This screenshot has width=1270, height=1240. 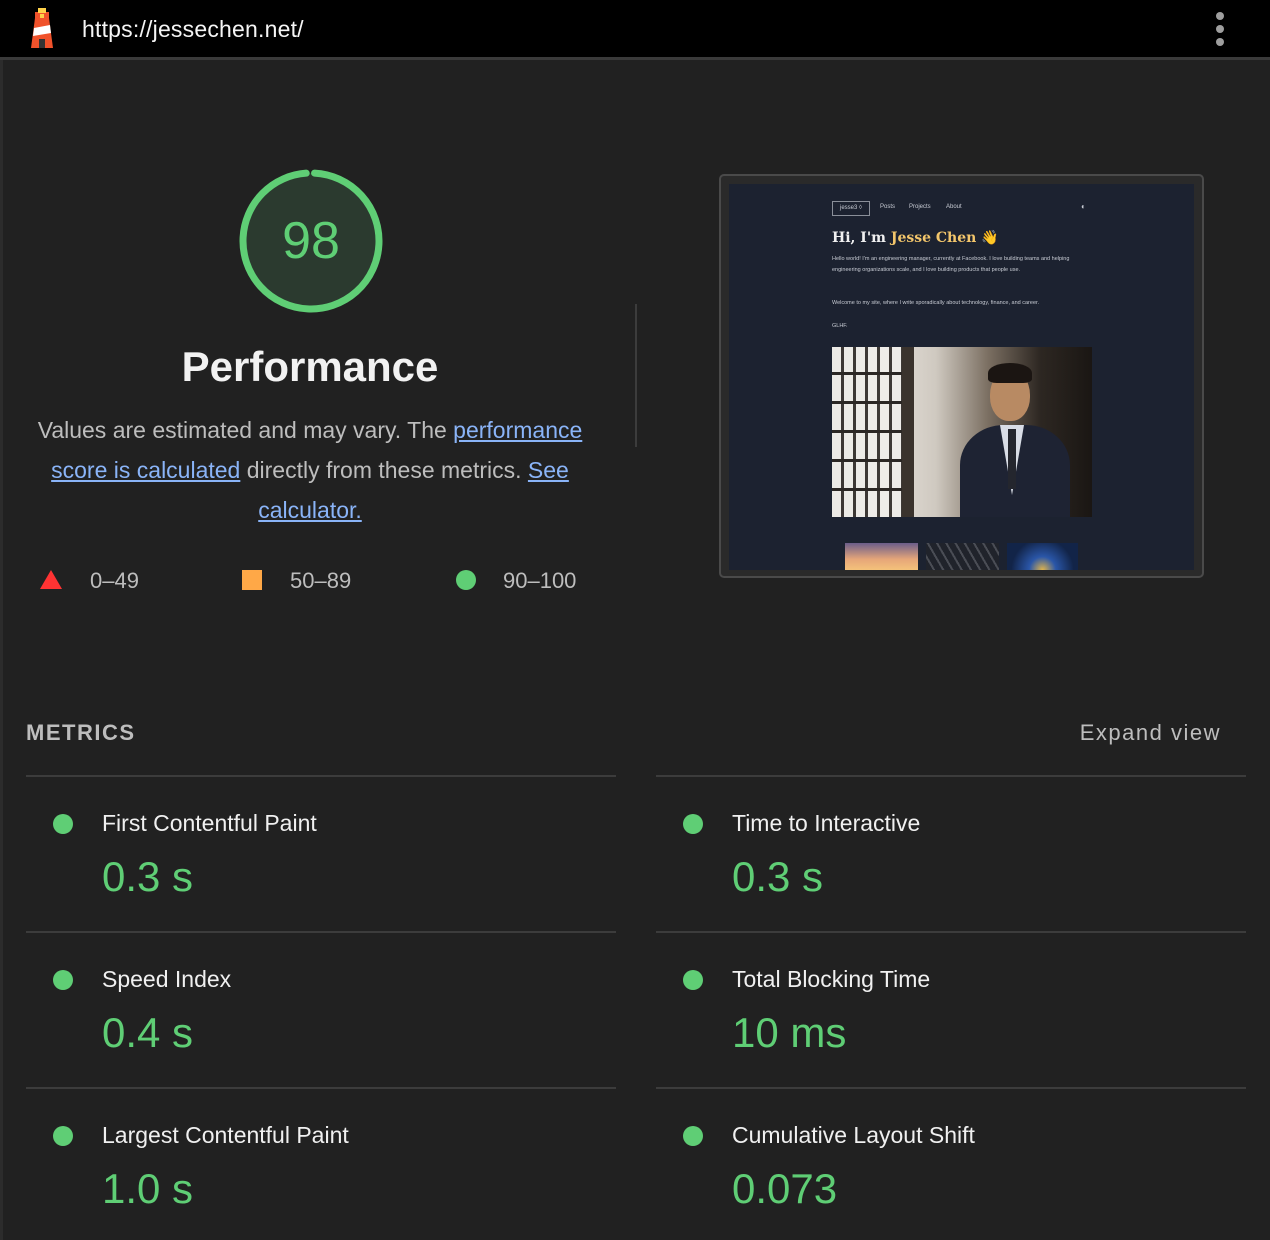 What do you see at coordinates (321, 998) in the screenshot?
I see `metric-speed-index: Speed Index 0.4 s` at bounding box center [321, 998].